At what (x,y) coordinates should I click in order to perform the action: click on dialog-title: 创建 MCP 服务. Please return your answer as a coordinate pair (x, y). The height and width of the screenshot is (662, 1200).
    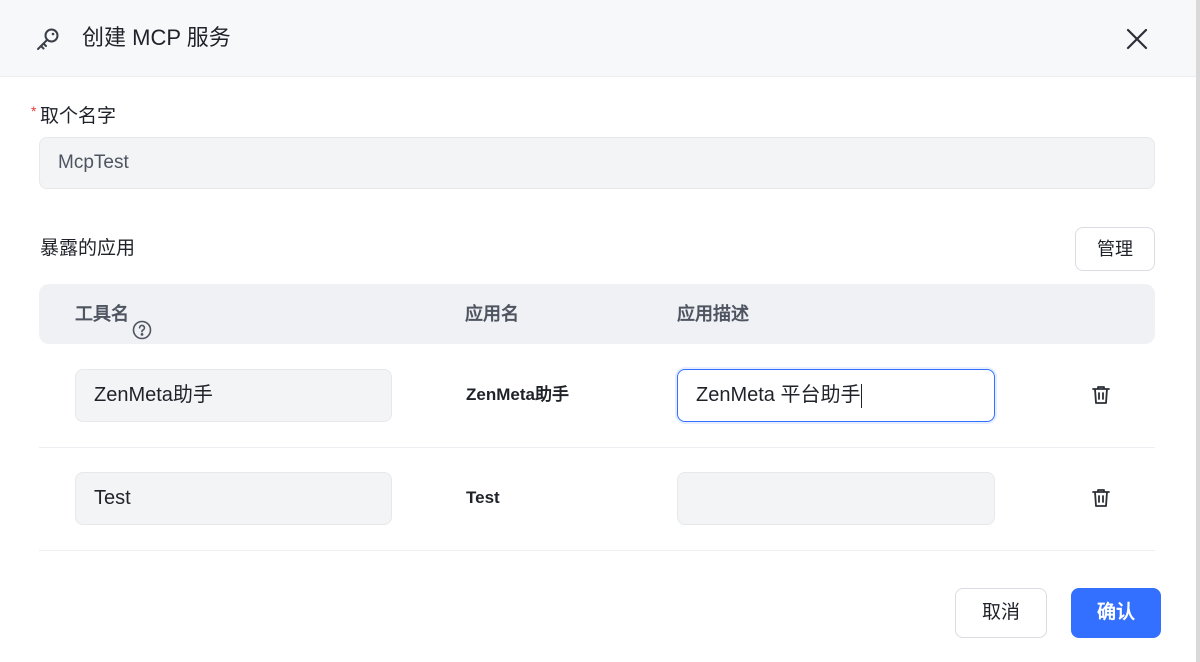
    Looking at the image, I should click on (156, 37).